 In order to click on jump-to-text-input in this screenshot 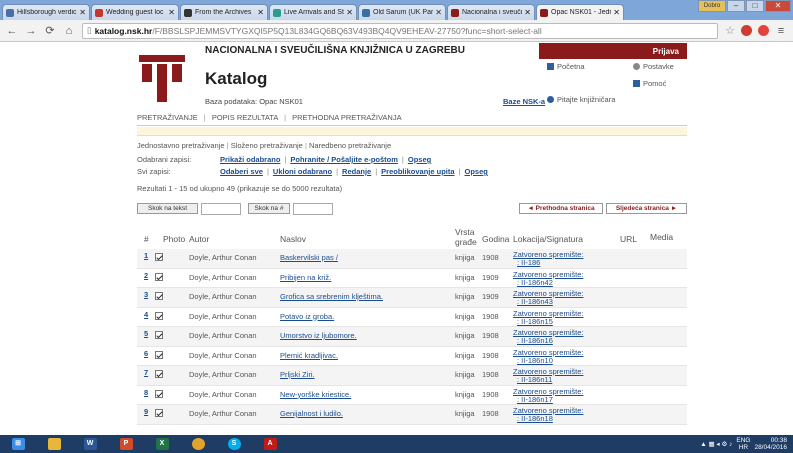, I will do `click(221, 209)`.